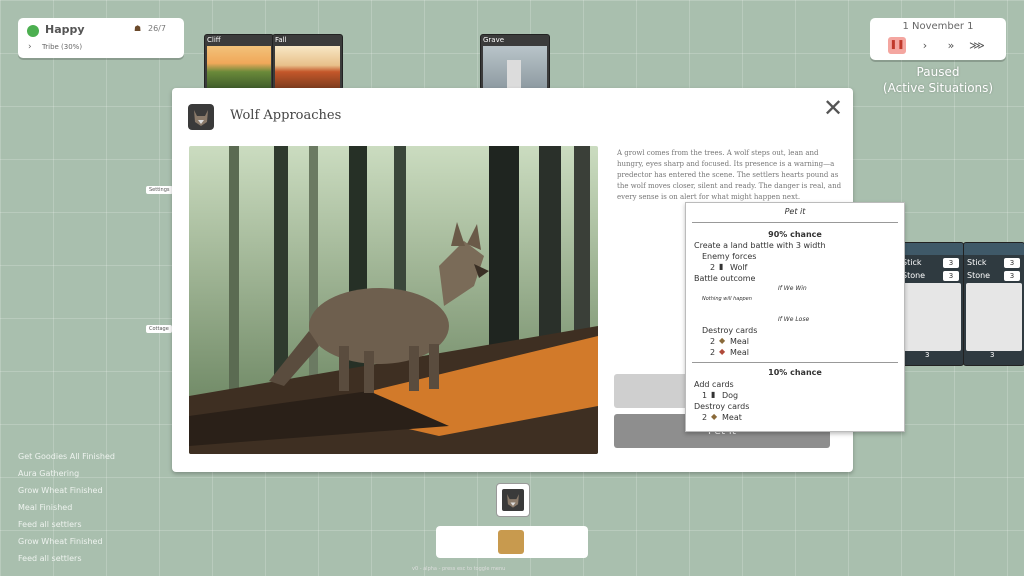 This screenshot has width=1024, height=576. I want to click on pause-button: ❚❚, so click(897, 45).